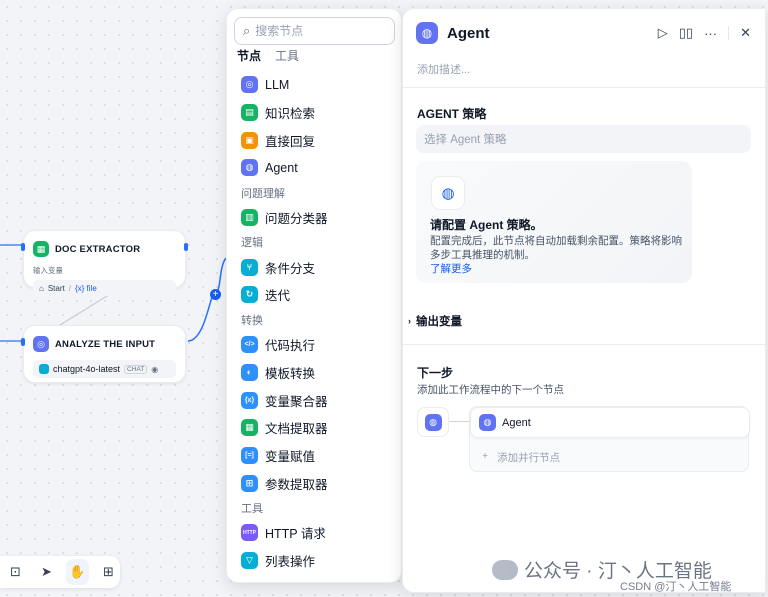 The width and height of the screenshot is (768, 597). What do you see at coordinates (252, 508) in the screenshot?
I see `group-label: 工具` at bounding box center [252, 508].